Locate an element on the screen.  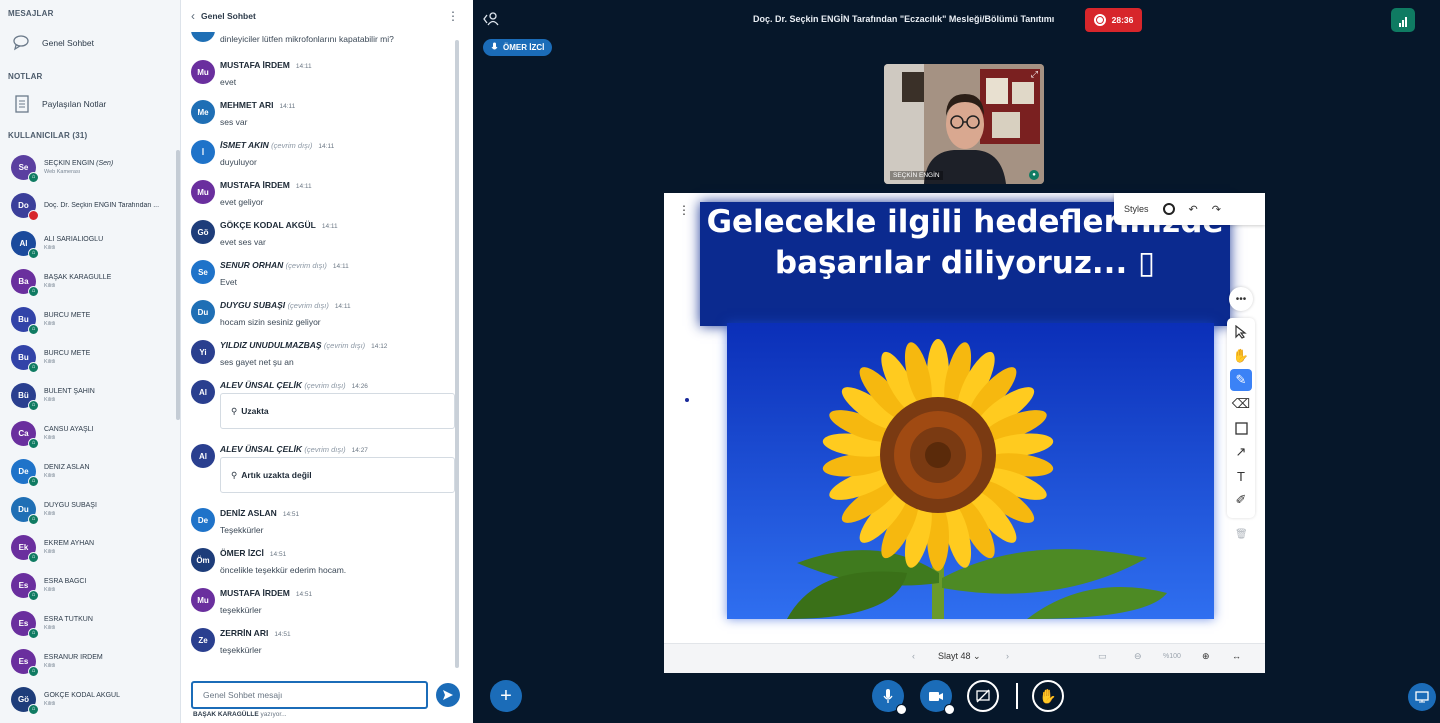
avatar: Al is located at coordinates (203, 392).